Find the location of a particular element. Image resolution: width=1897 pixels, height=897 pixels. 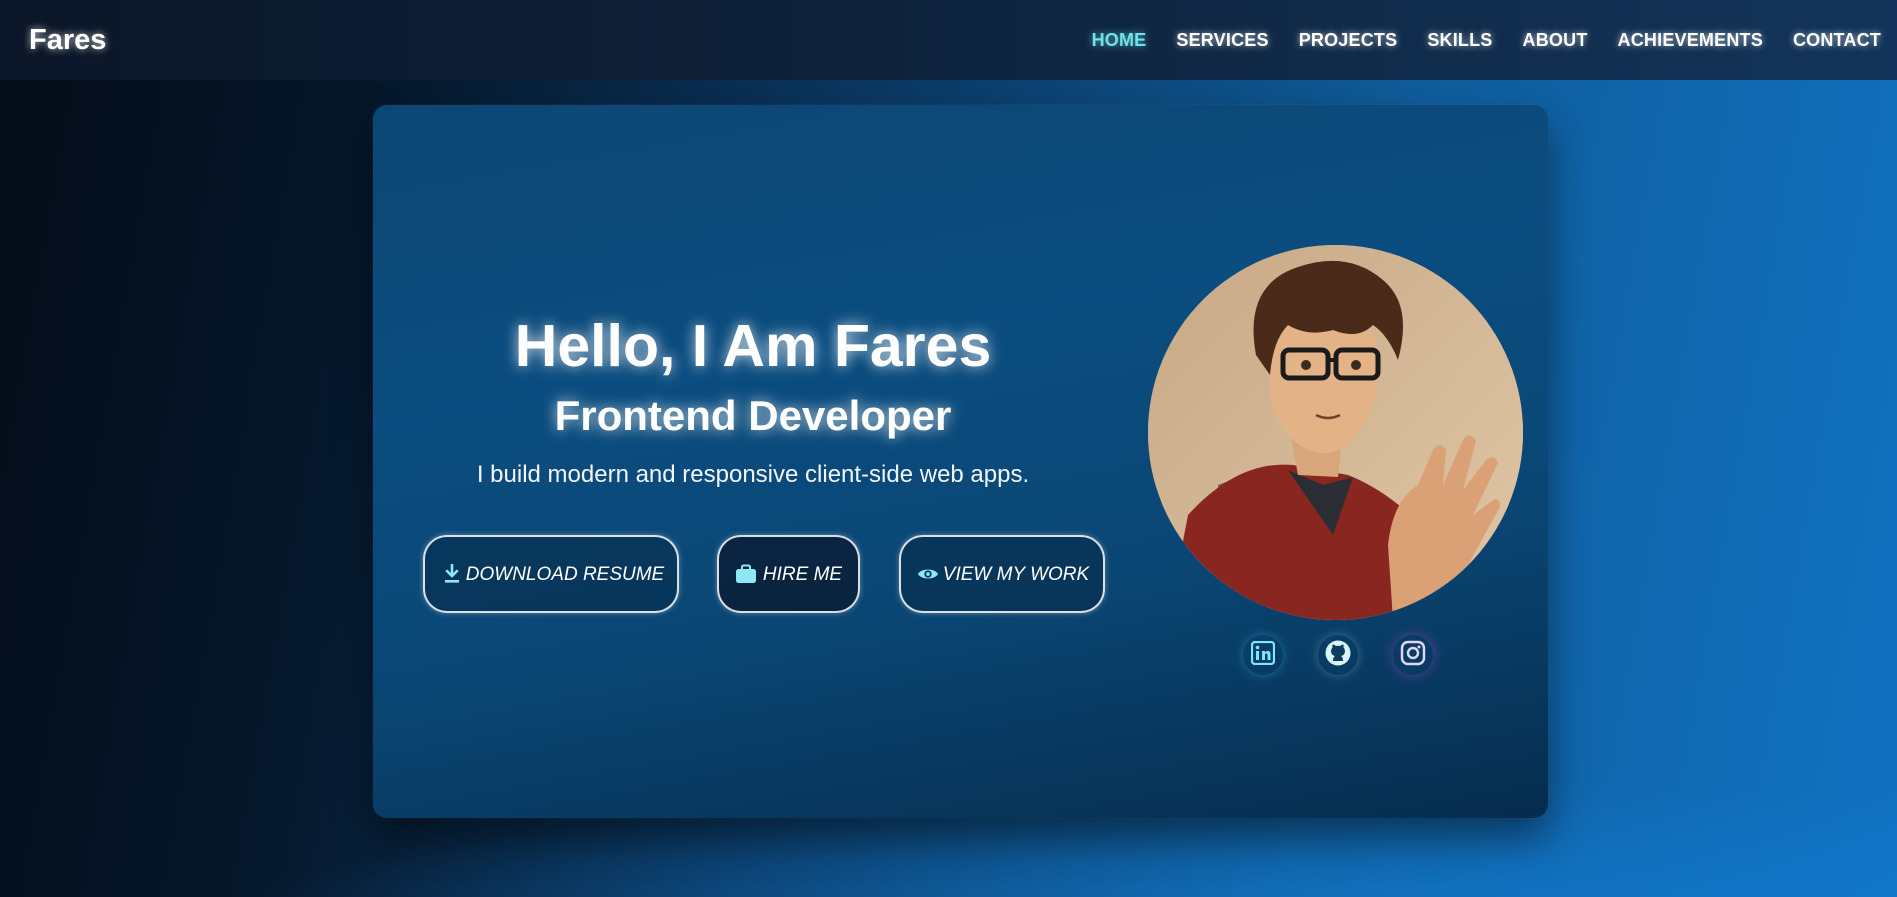

instagram-link is located at coordinates (1413, 655).